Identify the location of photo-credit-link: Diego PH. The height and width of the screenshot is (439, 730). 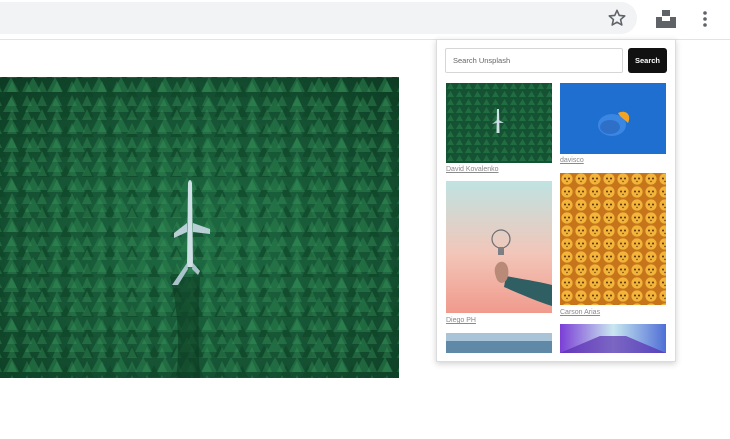
(461, 320).